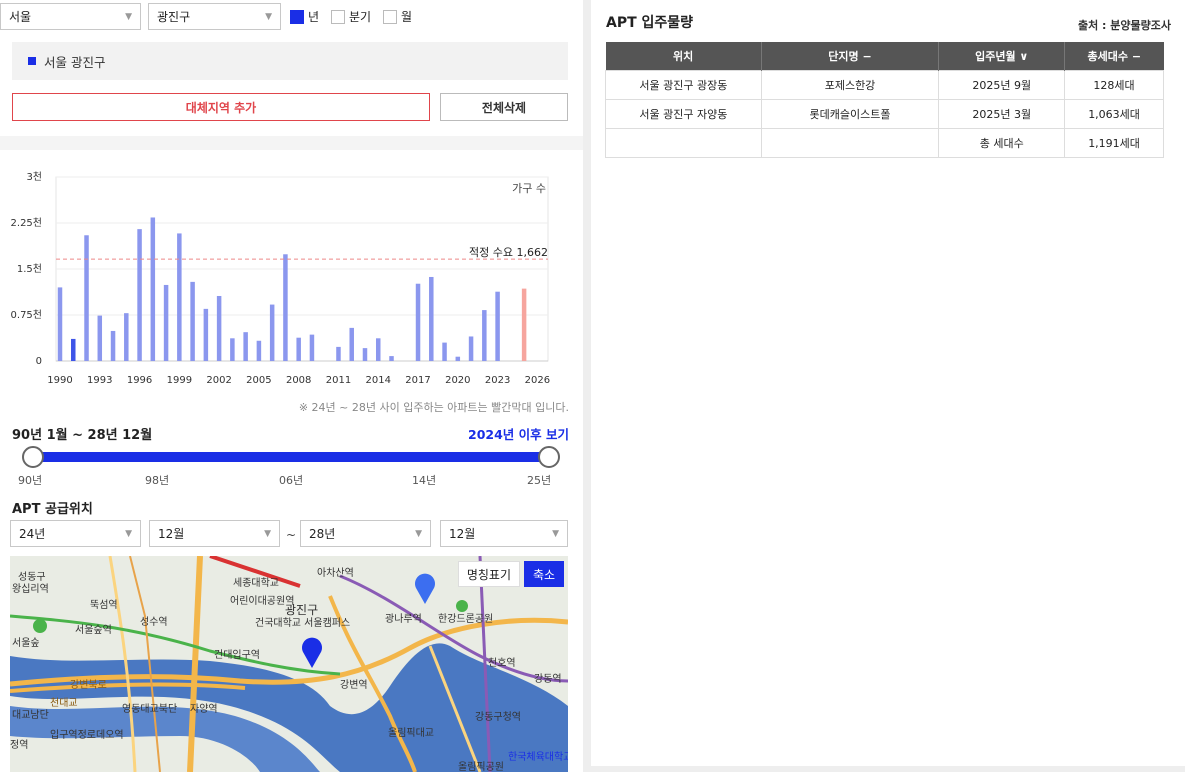 This screenshot has height=772, width=1185. What do you see at coordinates (312, 347) in the screenshot?
I see `bar-2009` at bounding box center [312, 347].